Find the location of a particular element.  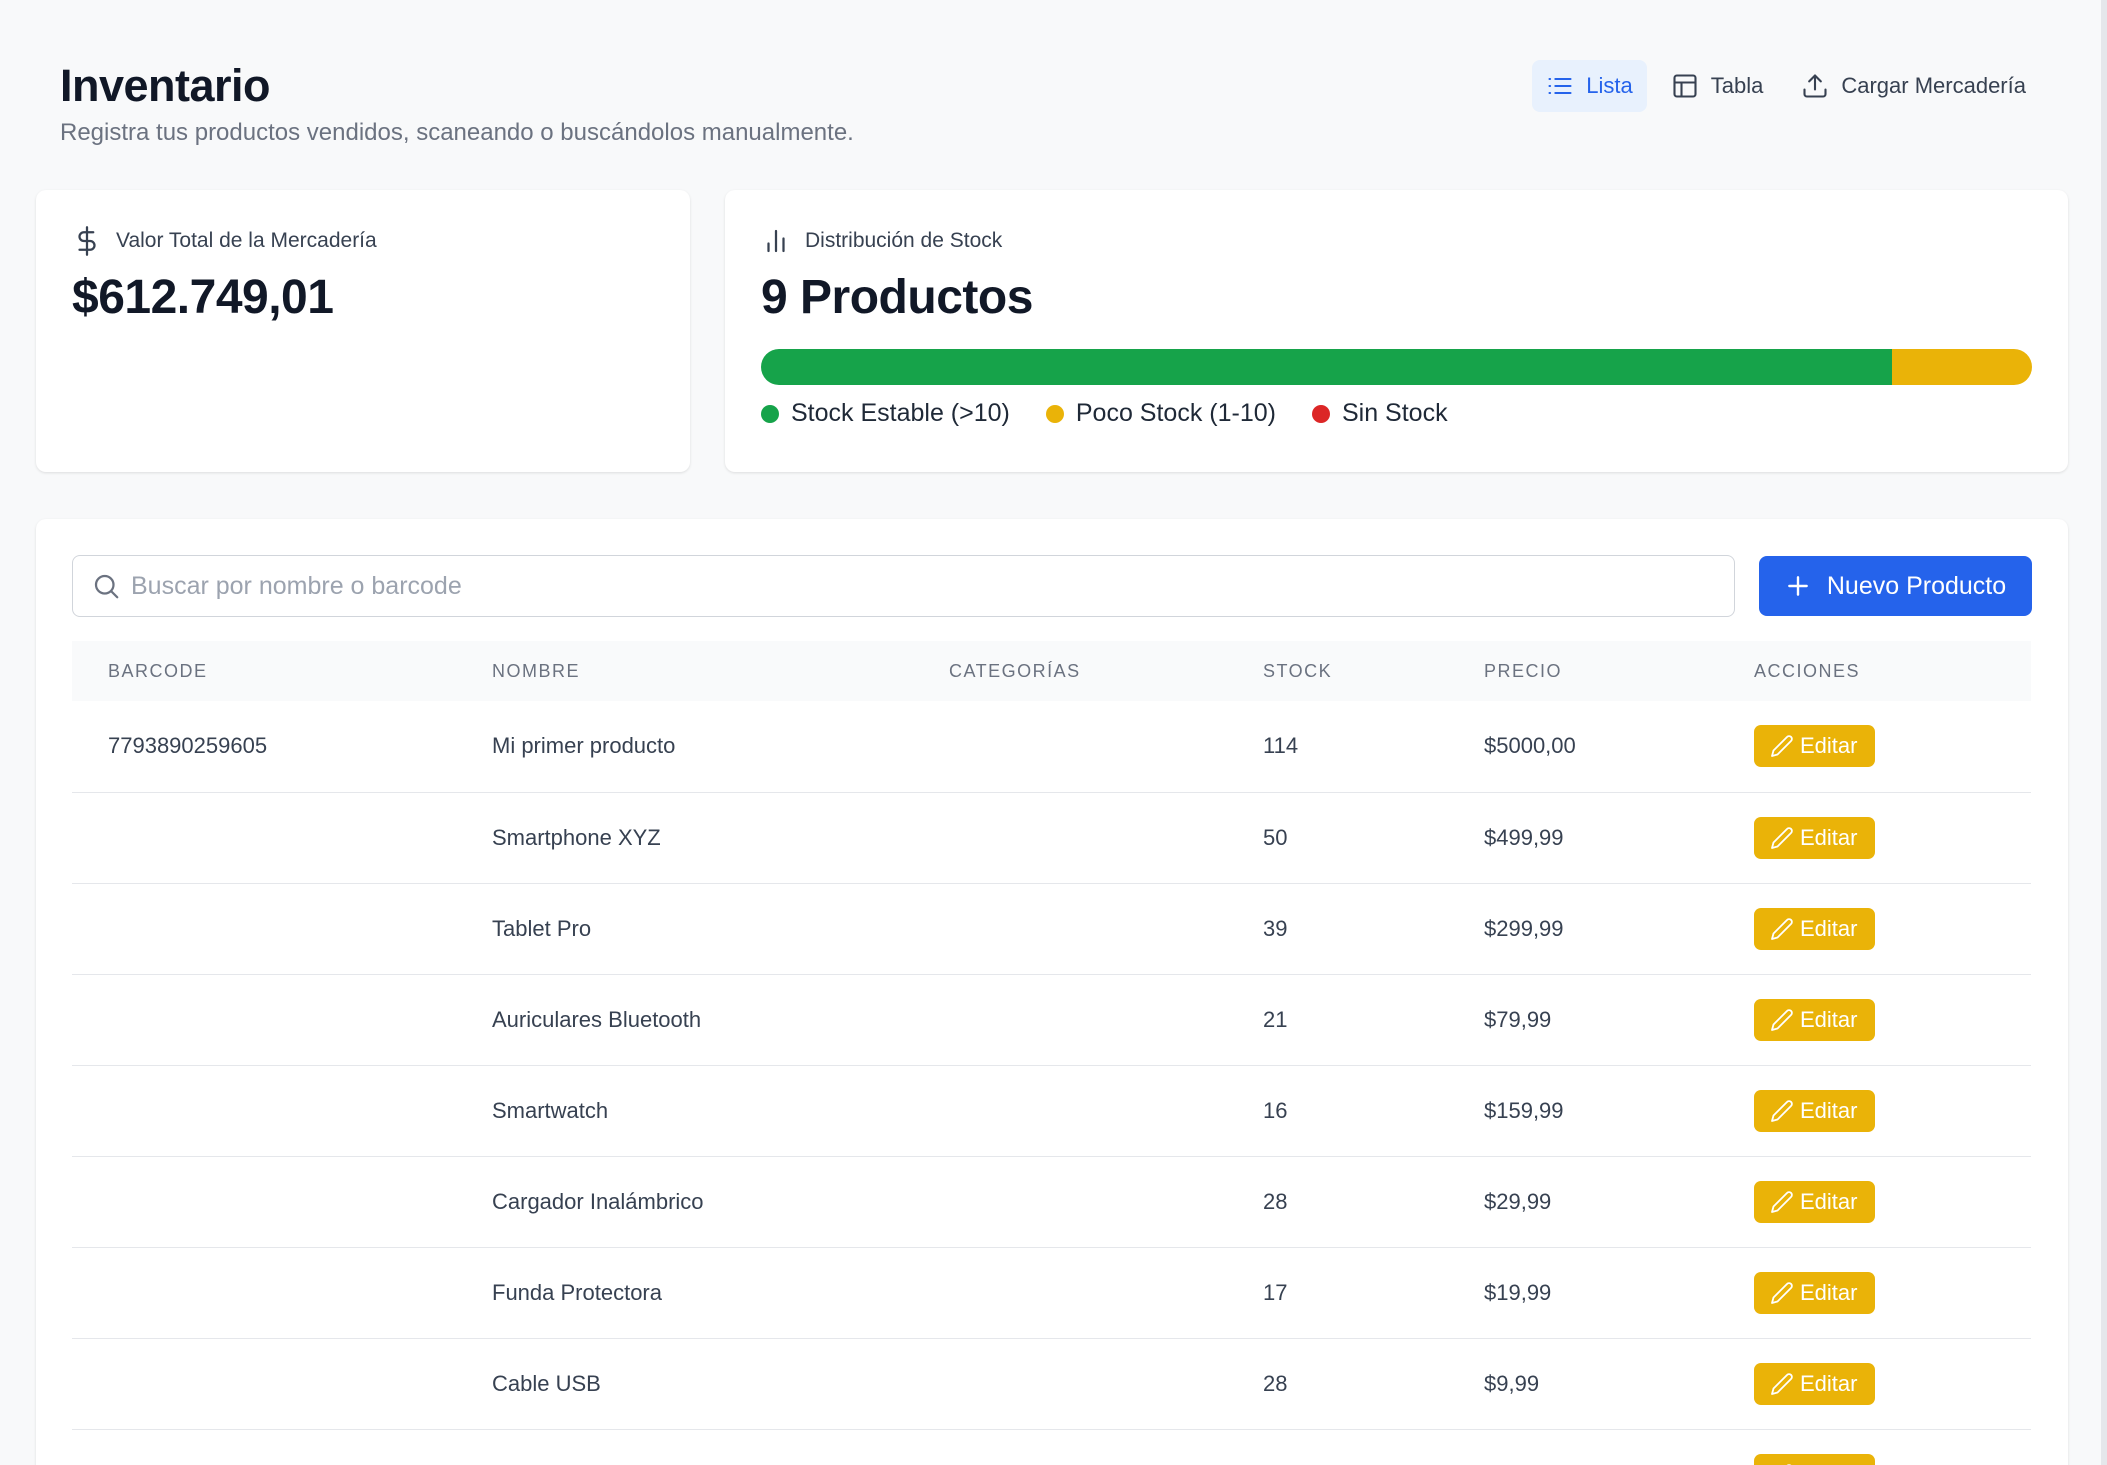

legend-label: Poco Stock (1-10) is located at coordinates (1175, 413).